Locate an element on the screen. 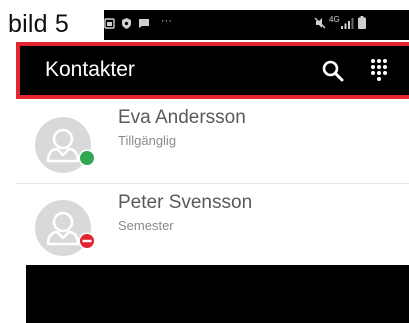 Image resolution: width=409 pixels, height=323 pixels. gallery-icon is located at coordinates (109, 23).